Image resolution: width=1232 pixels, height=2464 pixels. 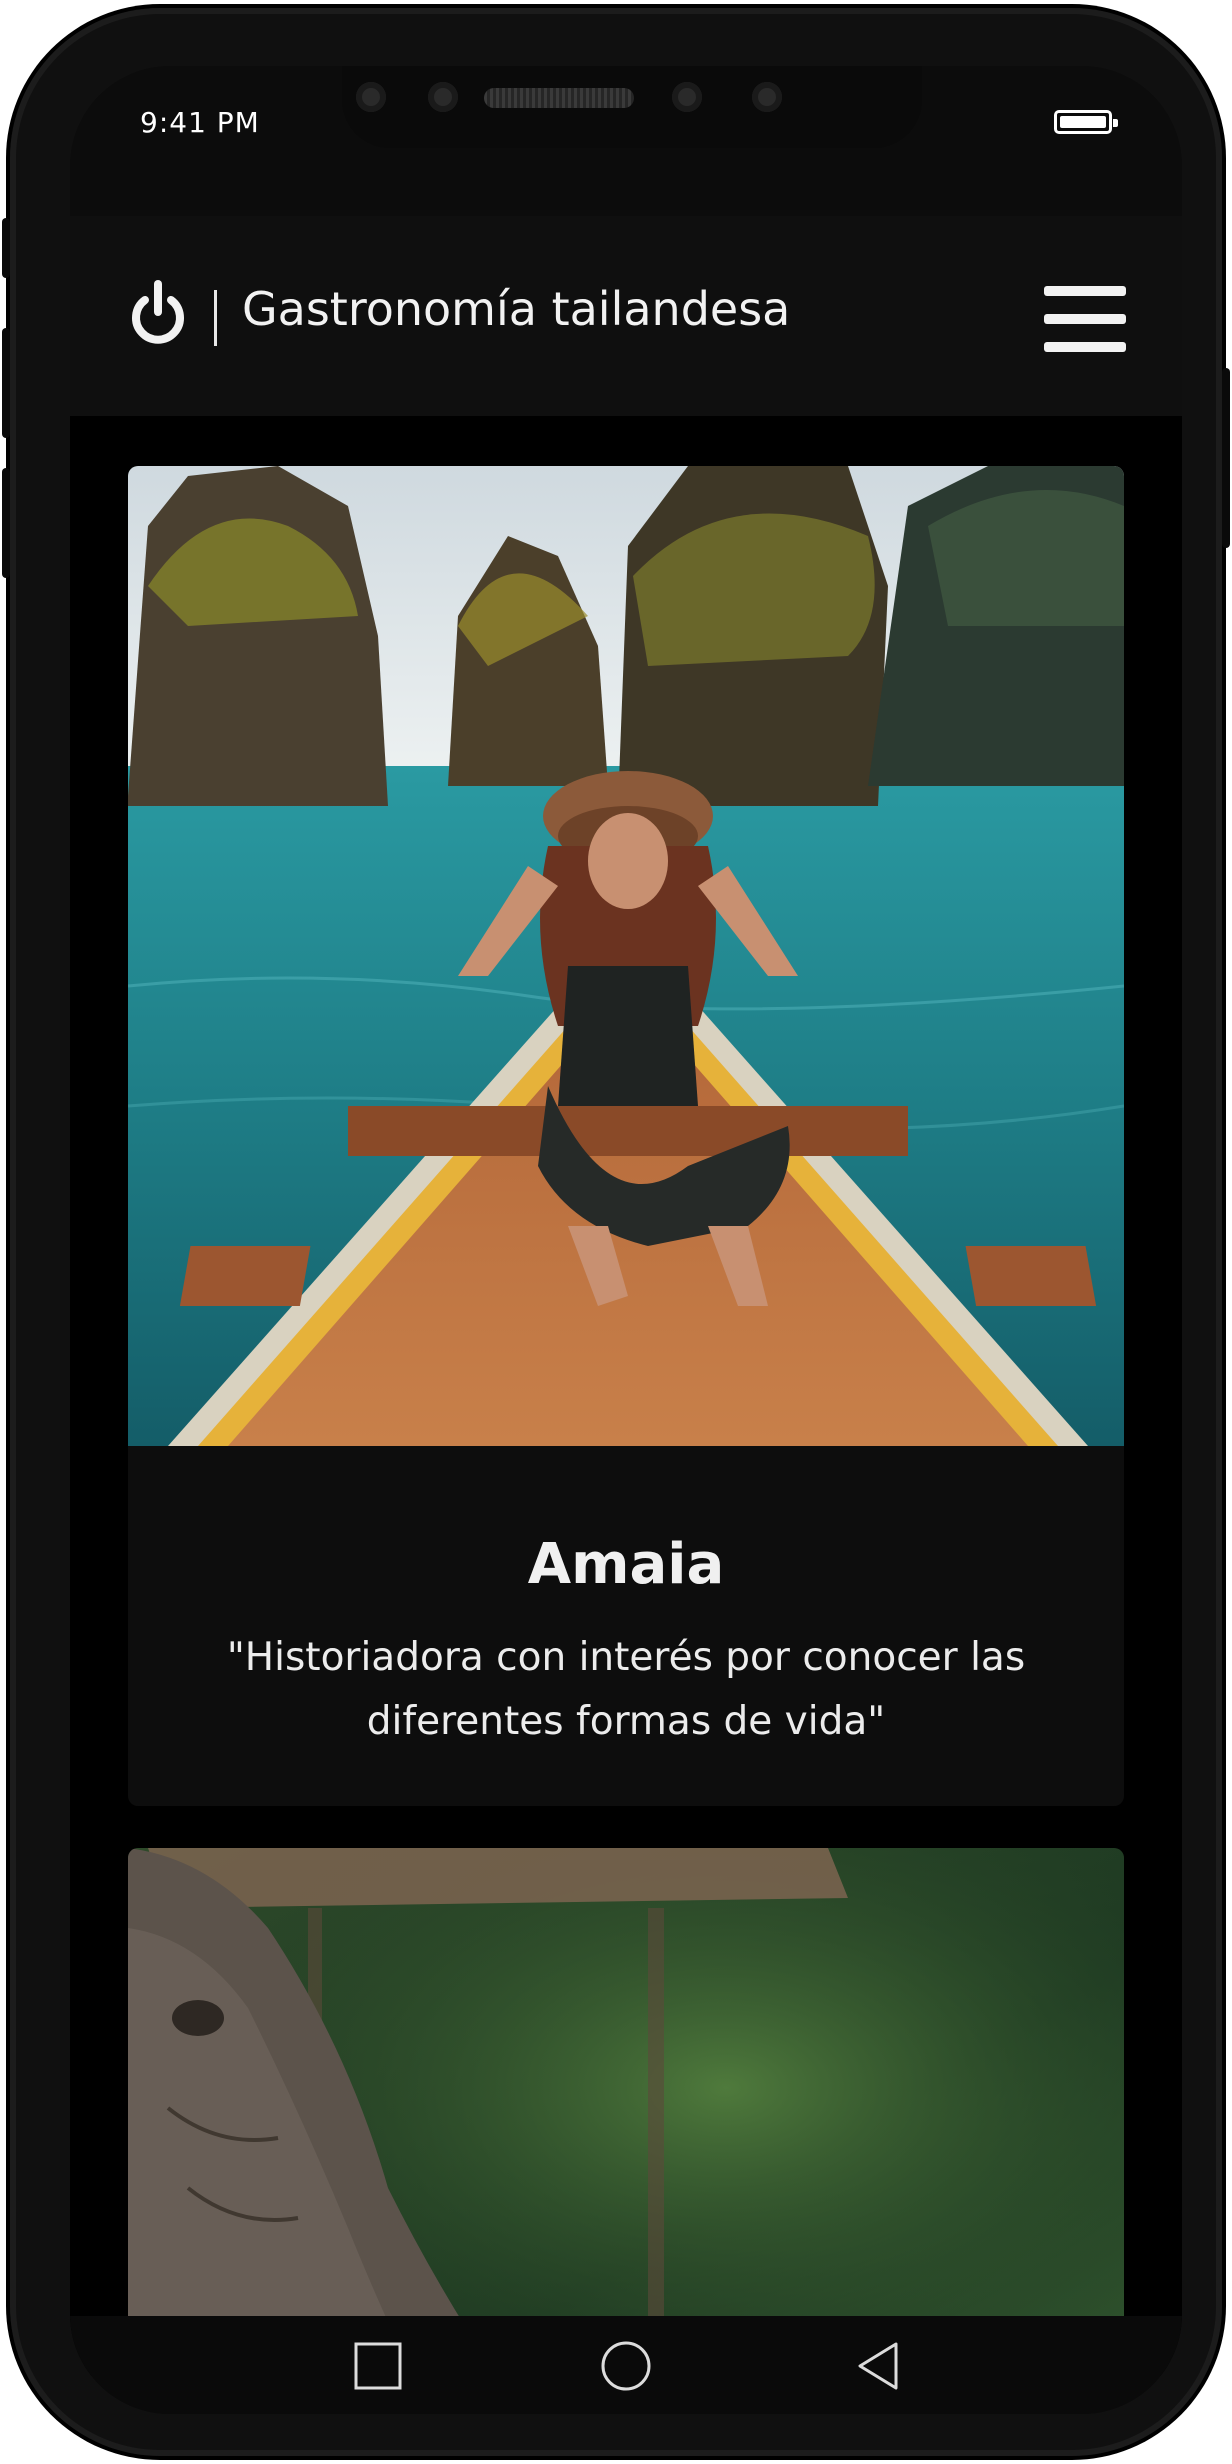 I want to click on circle-home-icon, so click(x=626, y=2366).